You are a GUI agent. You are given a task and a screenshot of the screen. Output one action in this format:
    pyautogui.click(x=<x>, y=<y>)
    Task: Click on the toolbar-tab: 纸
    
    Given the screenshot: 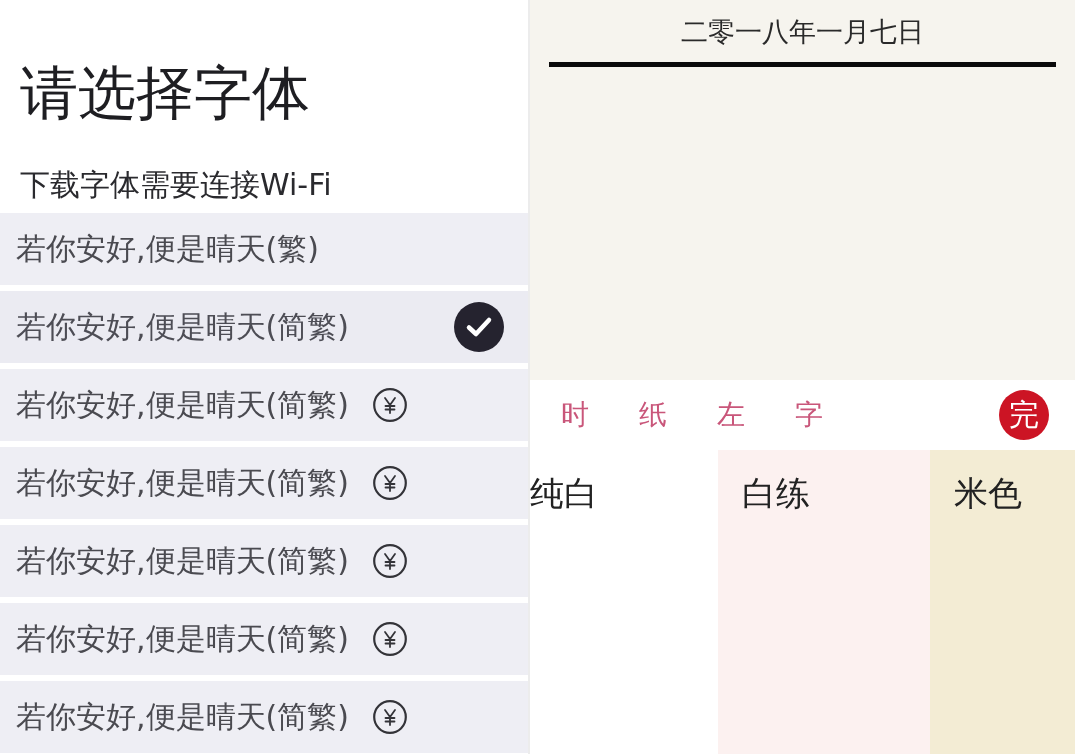 What is the action you would take?
    pyautogui.click(x=653, y=415)
    